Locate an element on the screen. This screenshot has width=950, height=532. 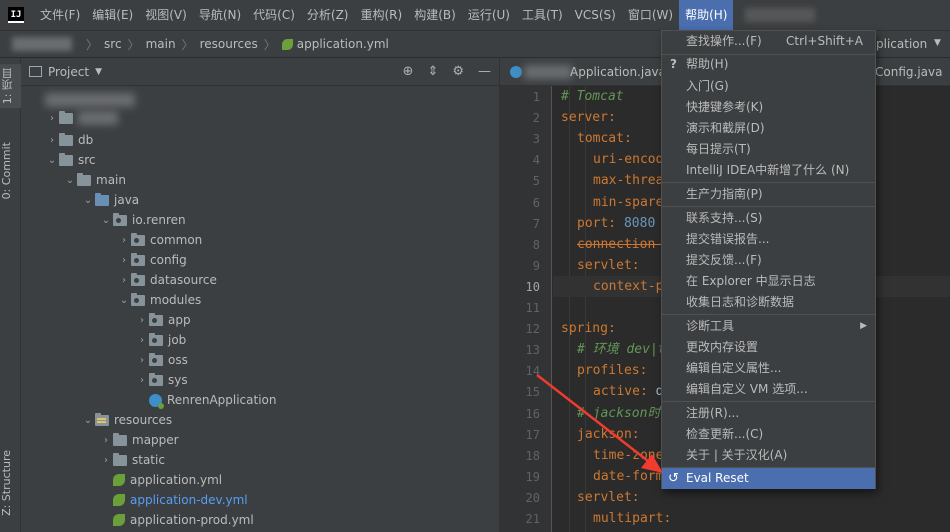
tree-row: › job is located at coordinates (260, 340).